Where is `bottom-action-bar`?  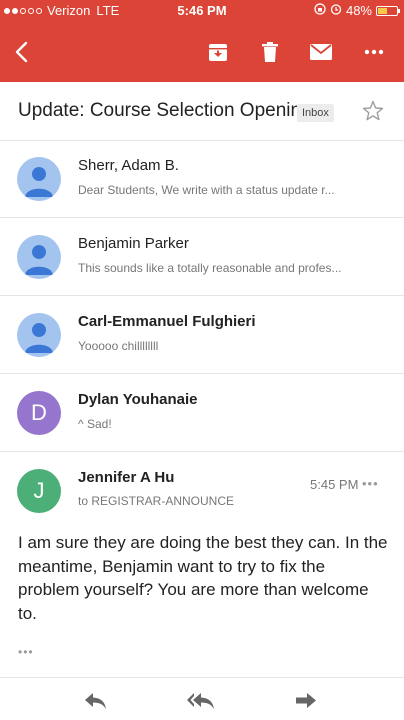
bottom-action-bar is located at coordinates (202, 698).